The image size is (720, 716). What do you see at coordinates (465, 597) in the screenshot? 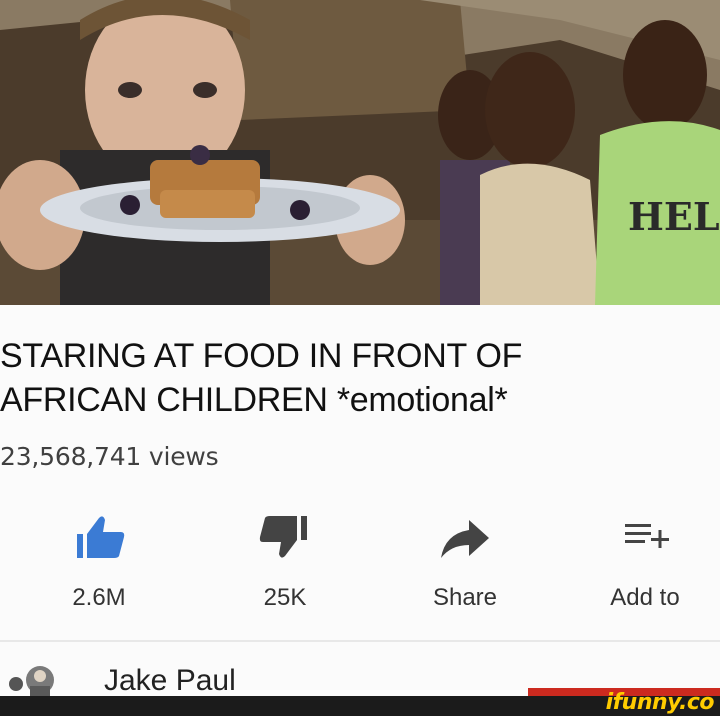
I see `share-label: Share` at bounding box center [465, 597].